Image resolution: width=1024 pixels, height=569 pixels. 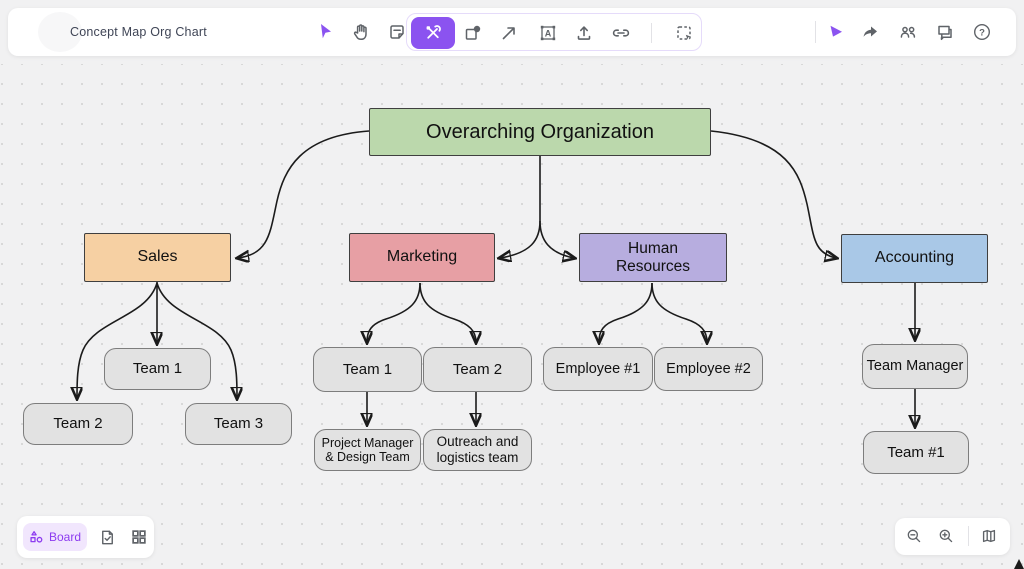 I want to click on bottom-right-dock, so click(x=952, y=536).